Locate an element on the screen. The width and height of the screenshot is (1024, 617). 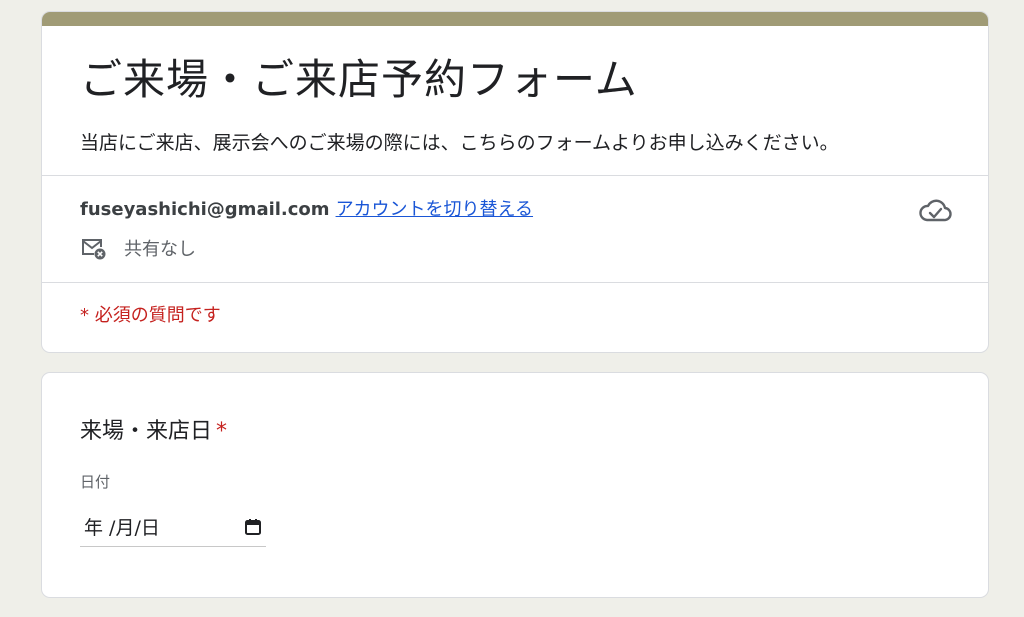
calendar-icon is located at coordinates (253, 527).